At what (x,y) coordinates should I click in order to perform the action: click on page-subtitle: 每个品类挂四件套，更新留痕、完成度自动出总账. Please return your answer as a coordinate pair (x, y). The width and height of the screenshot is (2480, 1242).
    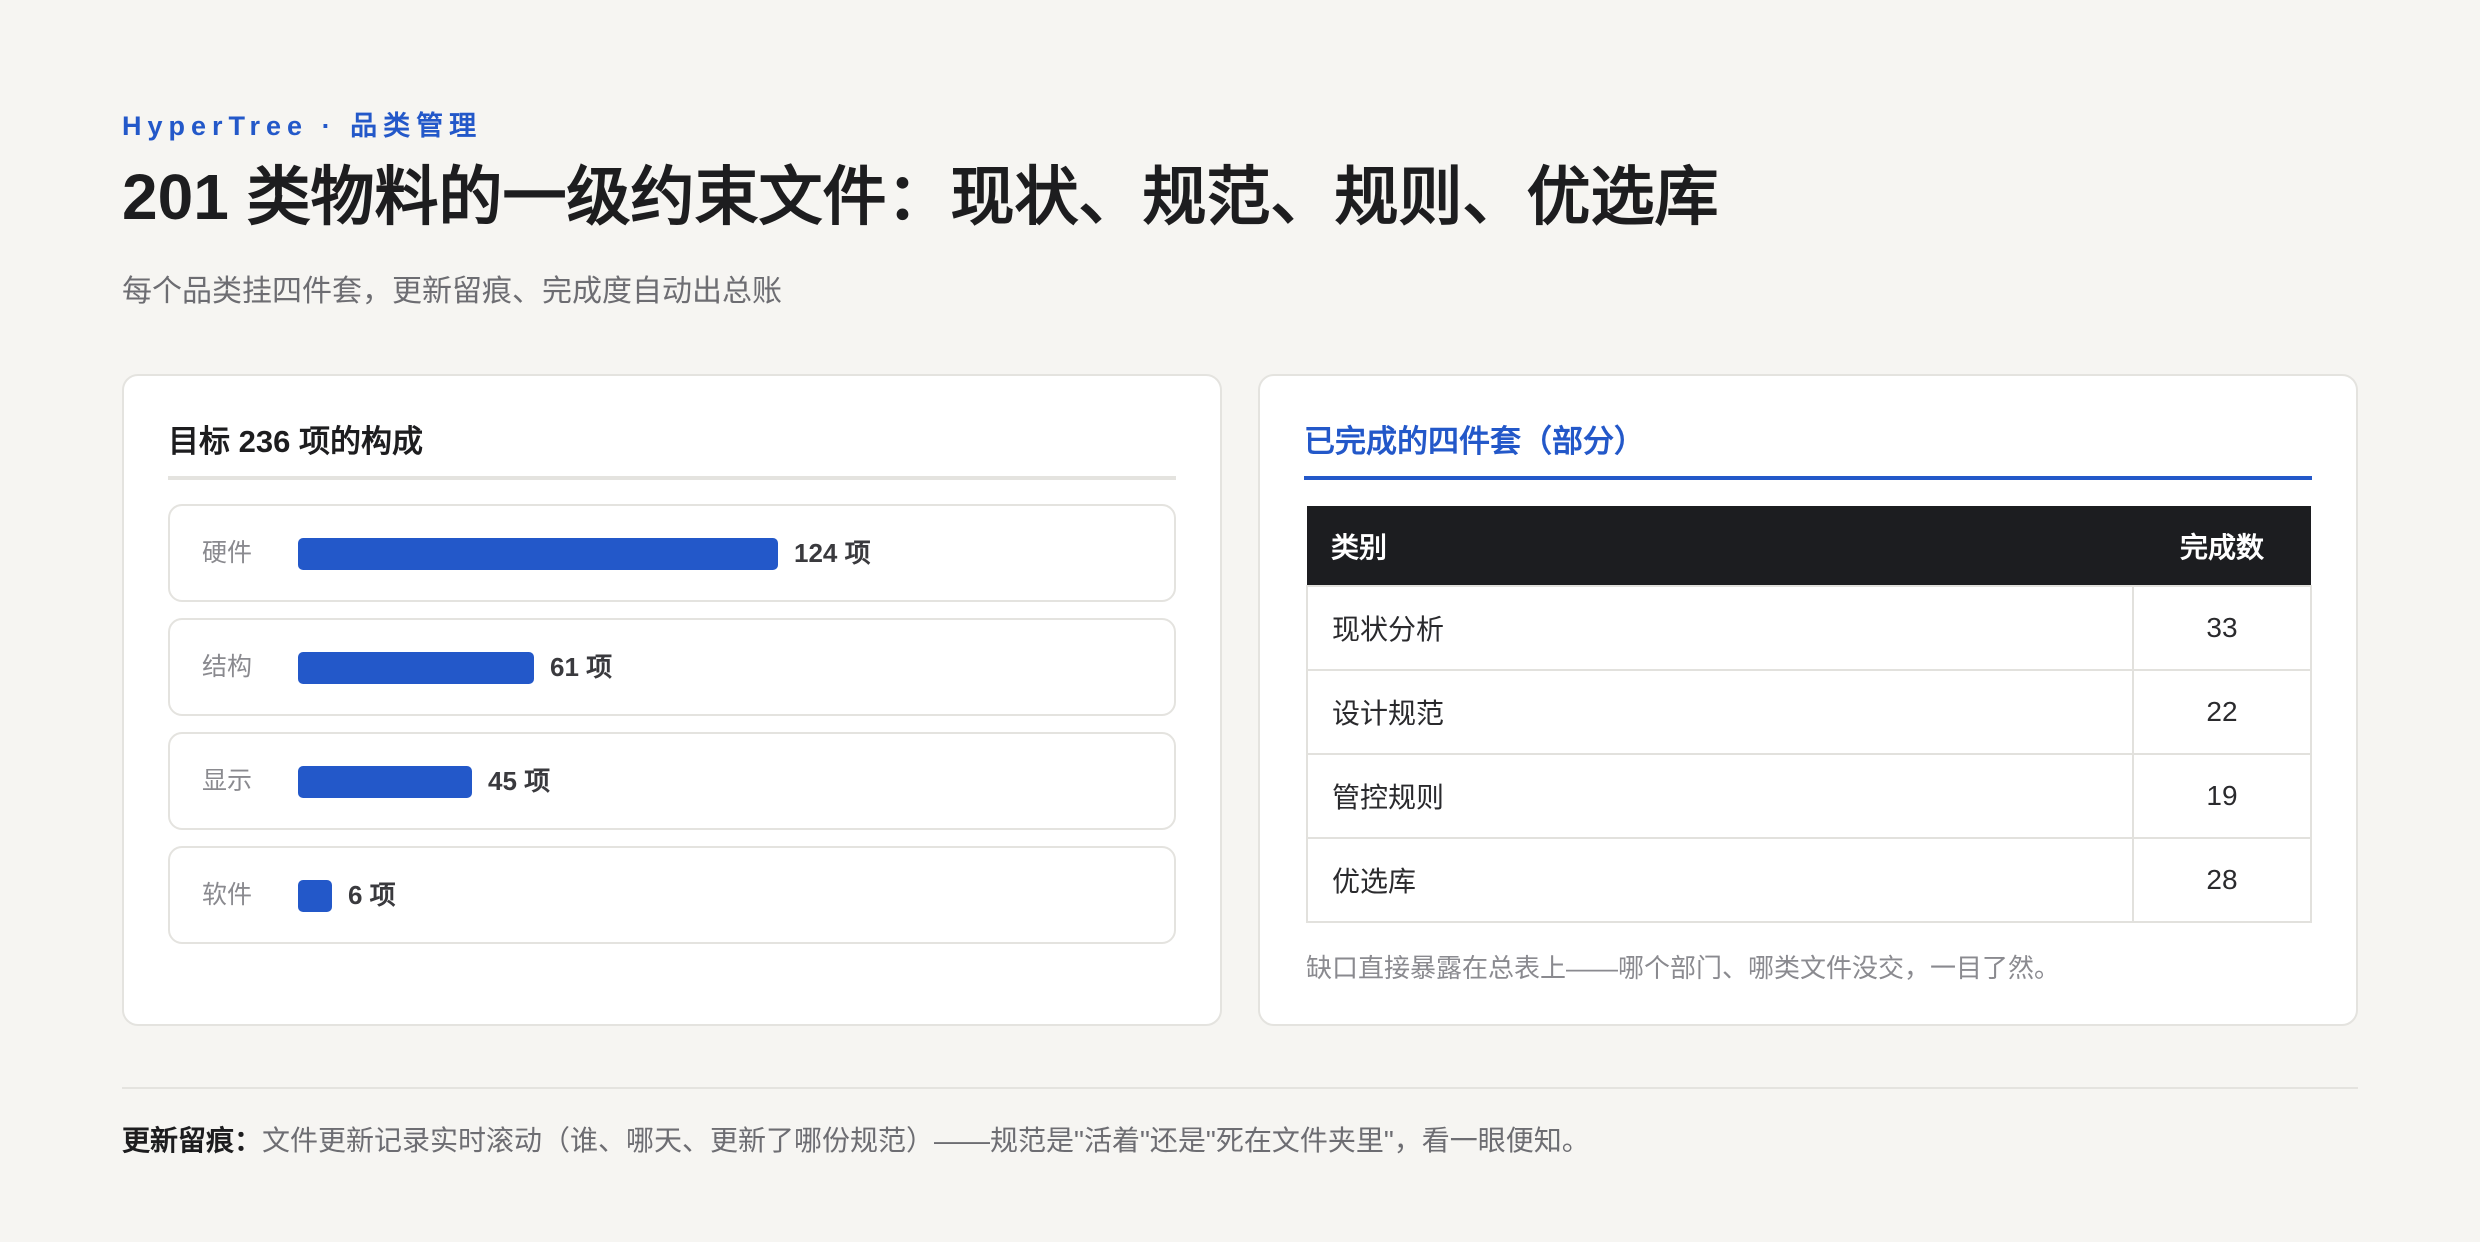
    Looking at the image, I should click on (452, 291).